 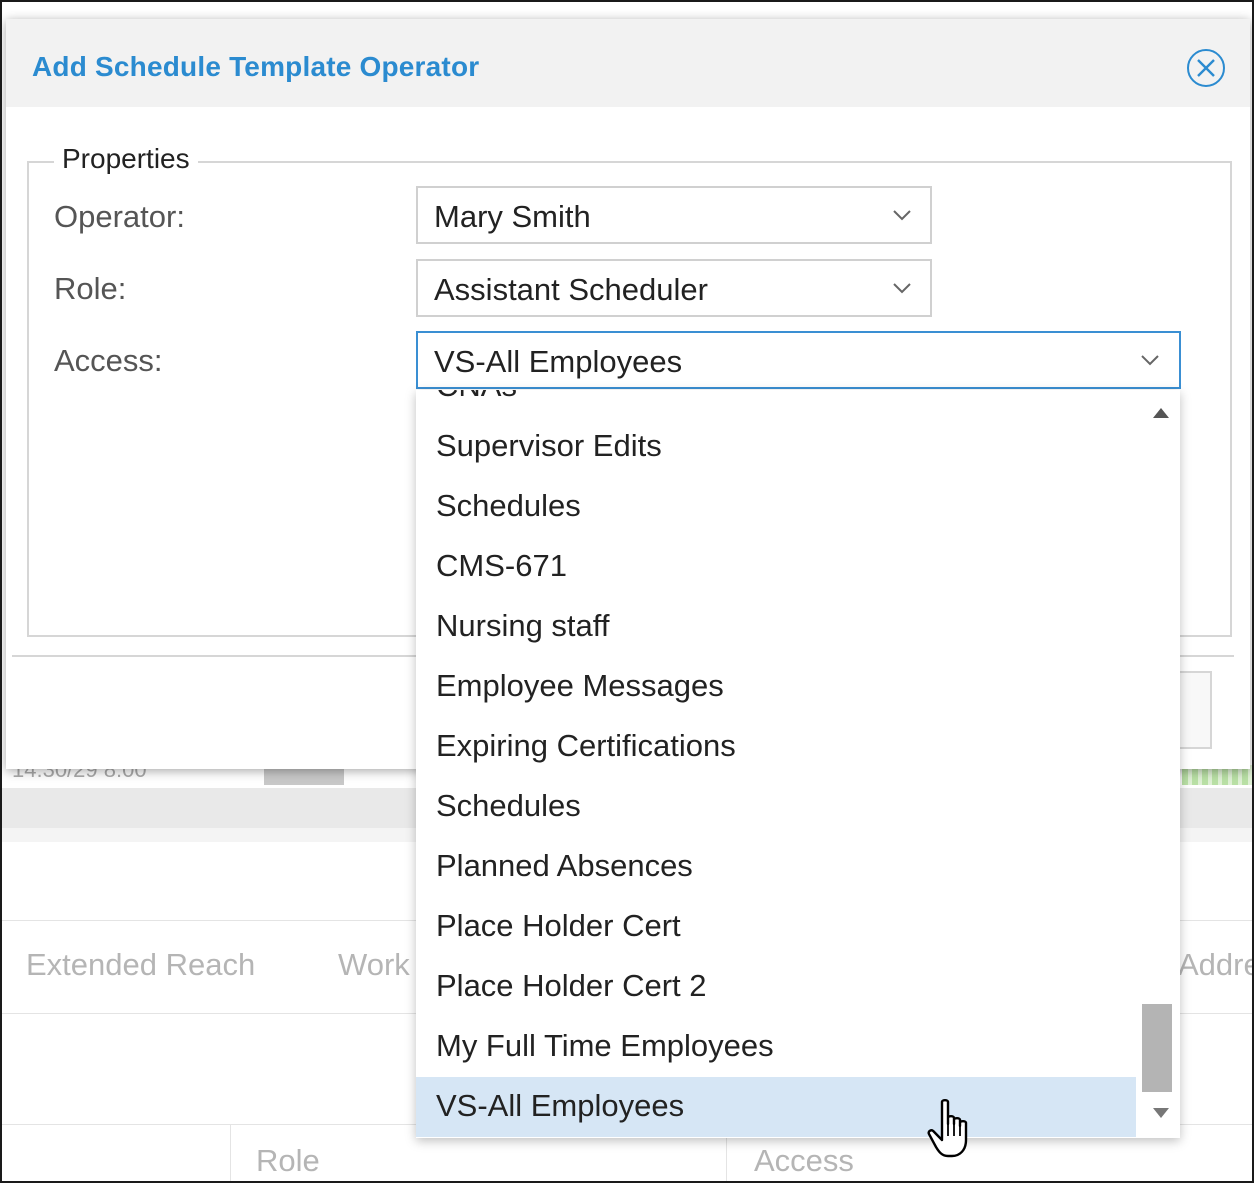 What do you see at coordinates (558, 925) in the screenshot?
I see `list-item-label: Place Holder Cert` at bounding box center [558, 925].